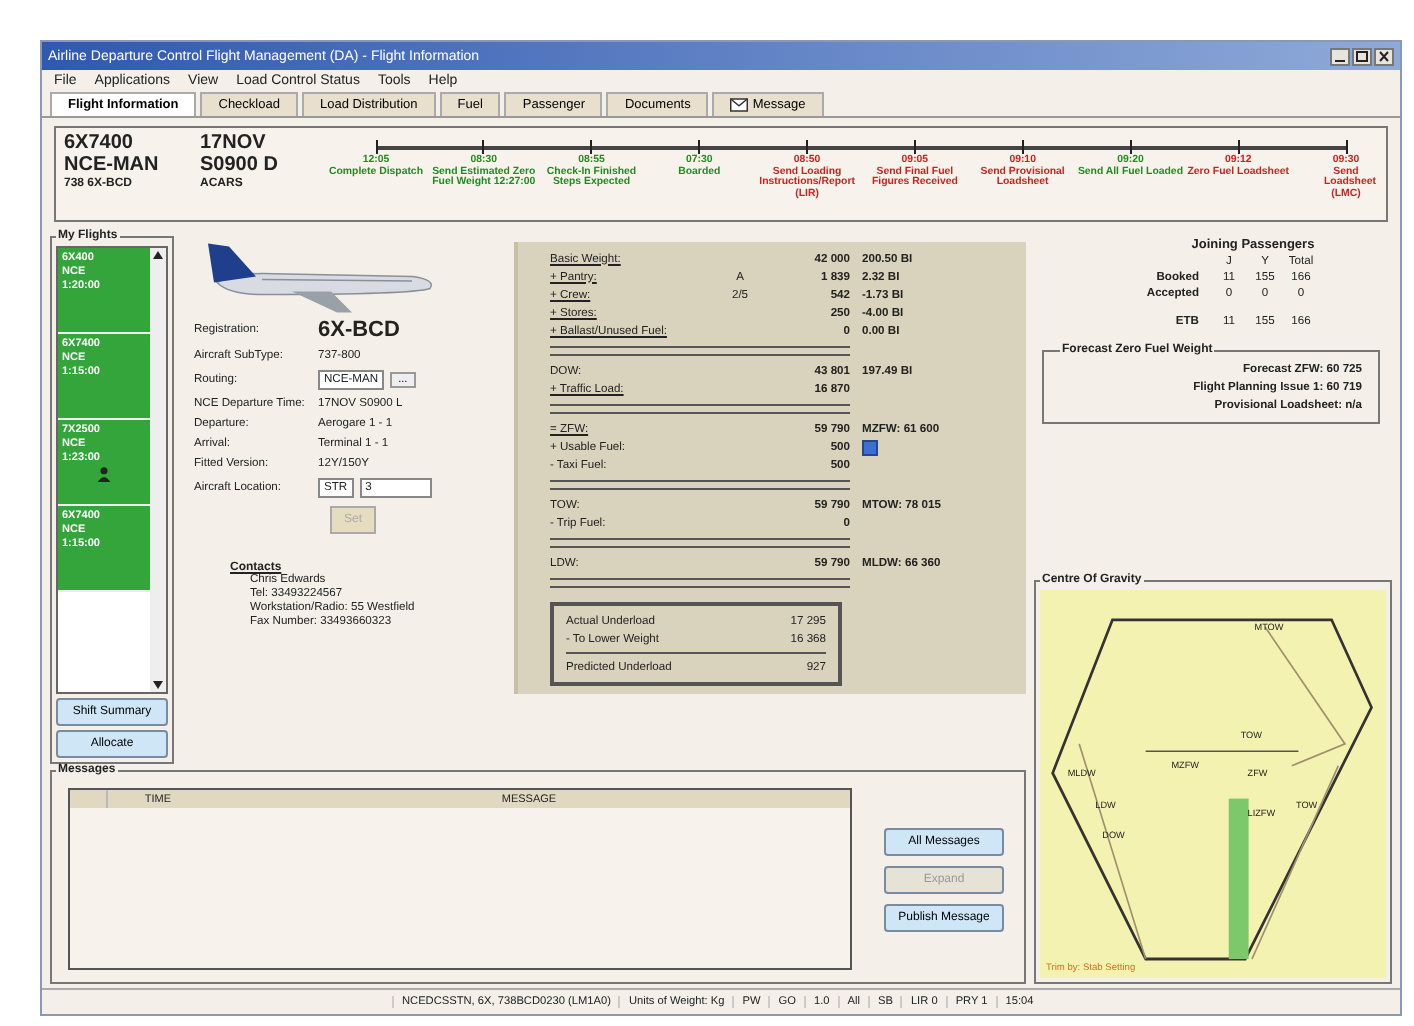 The width and height of the screenshot is (1414, 1026). I want to click on maximize-icon, so click(1362, 56).